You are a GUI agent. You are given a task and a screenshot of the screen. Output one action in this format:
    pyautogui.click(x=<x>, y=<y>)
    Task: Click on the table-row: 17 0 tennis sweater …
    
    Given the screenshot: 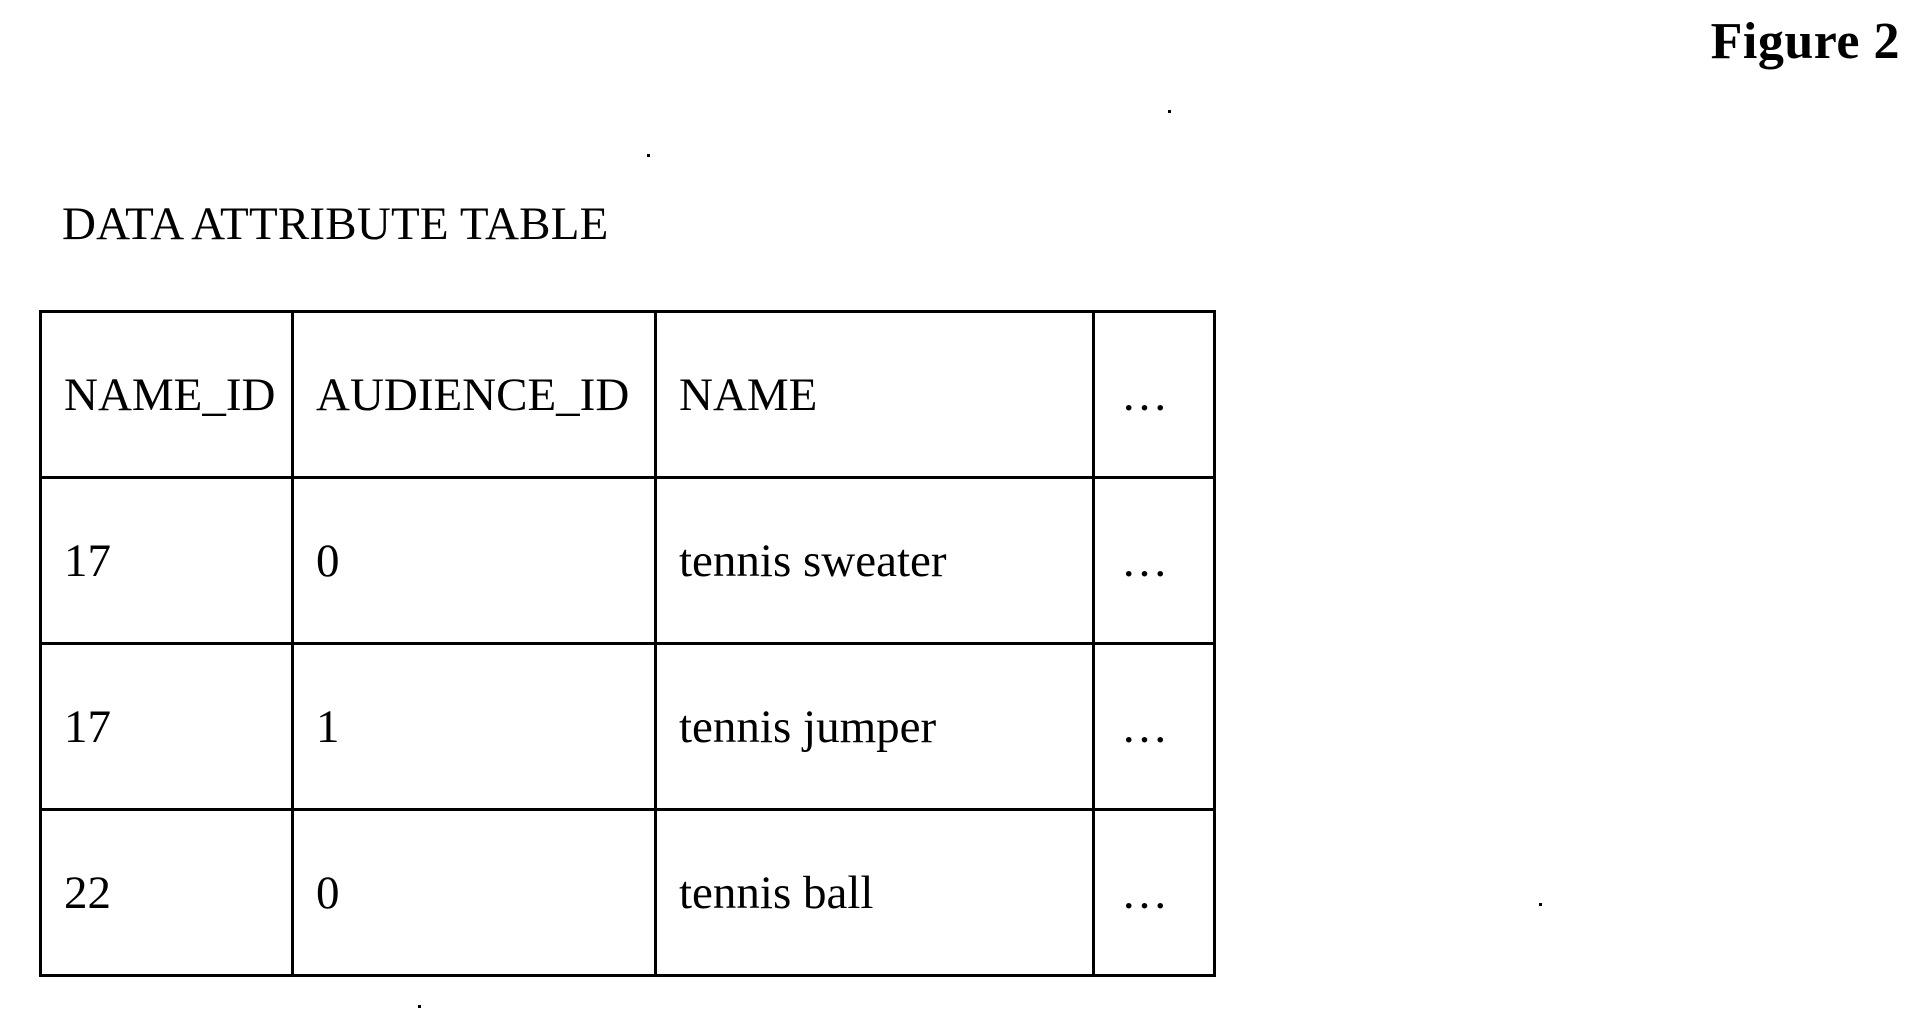 What is the action you would take?
    pyautogui.click(x=627, y=560)
    